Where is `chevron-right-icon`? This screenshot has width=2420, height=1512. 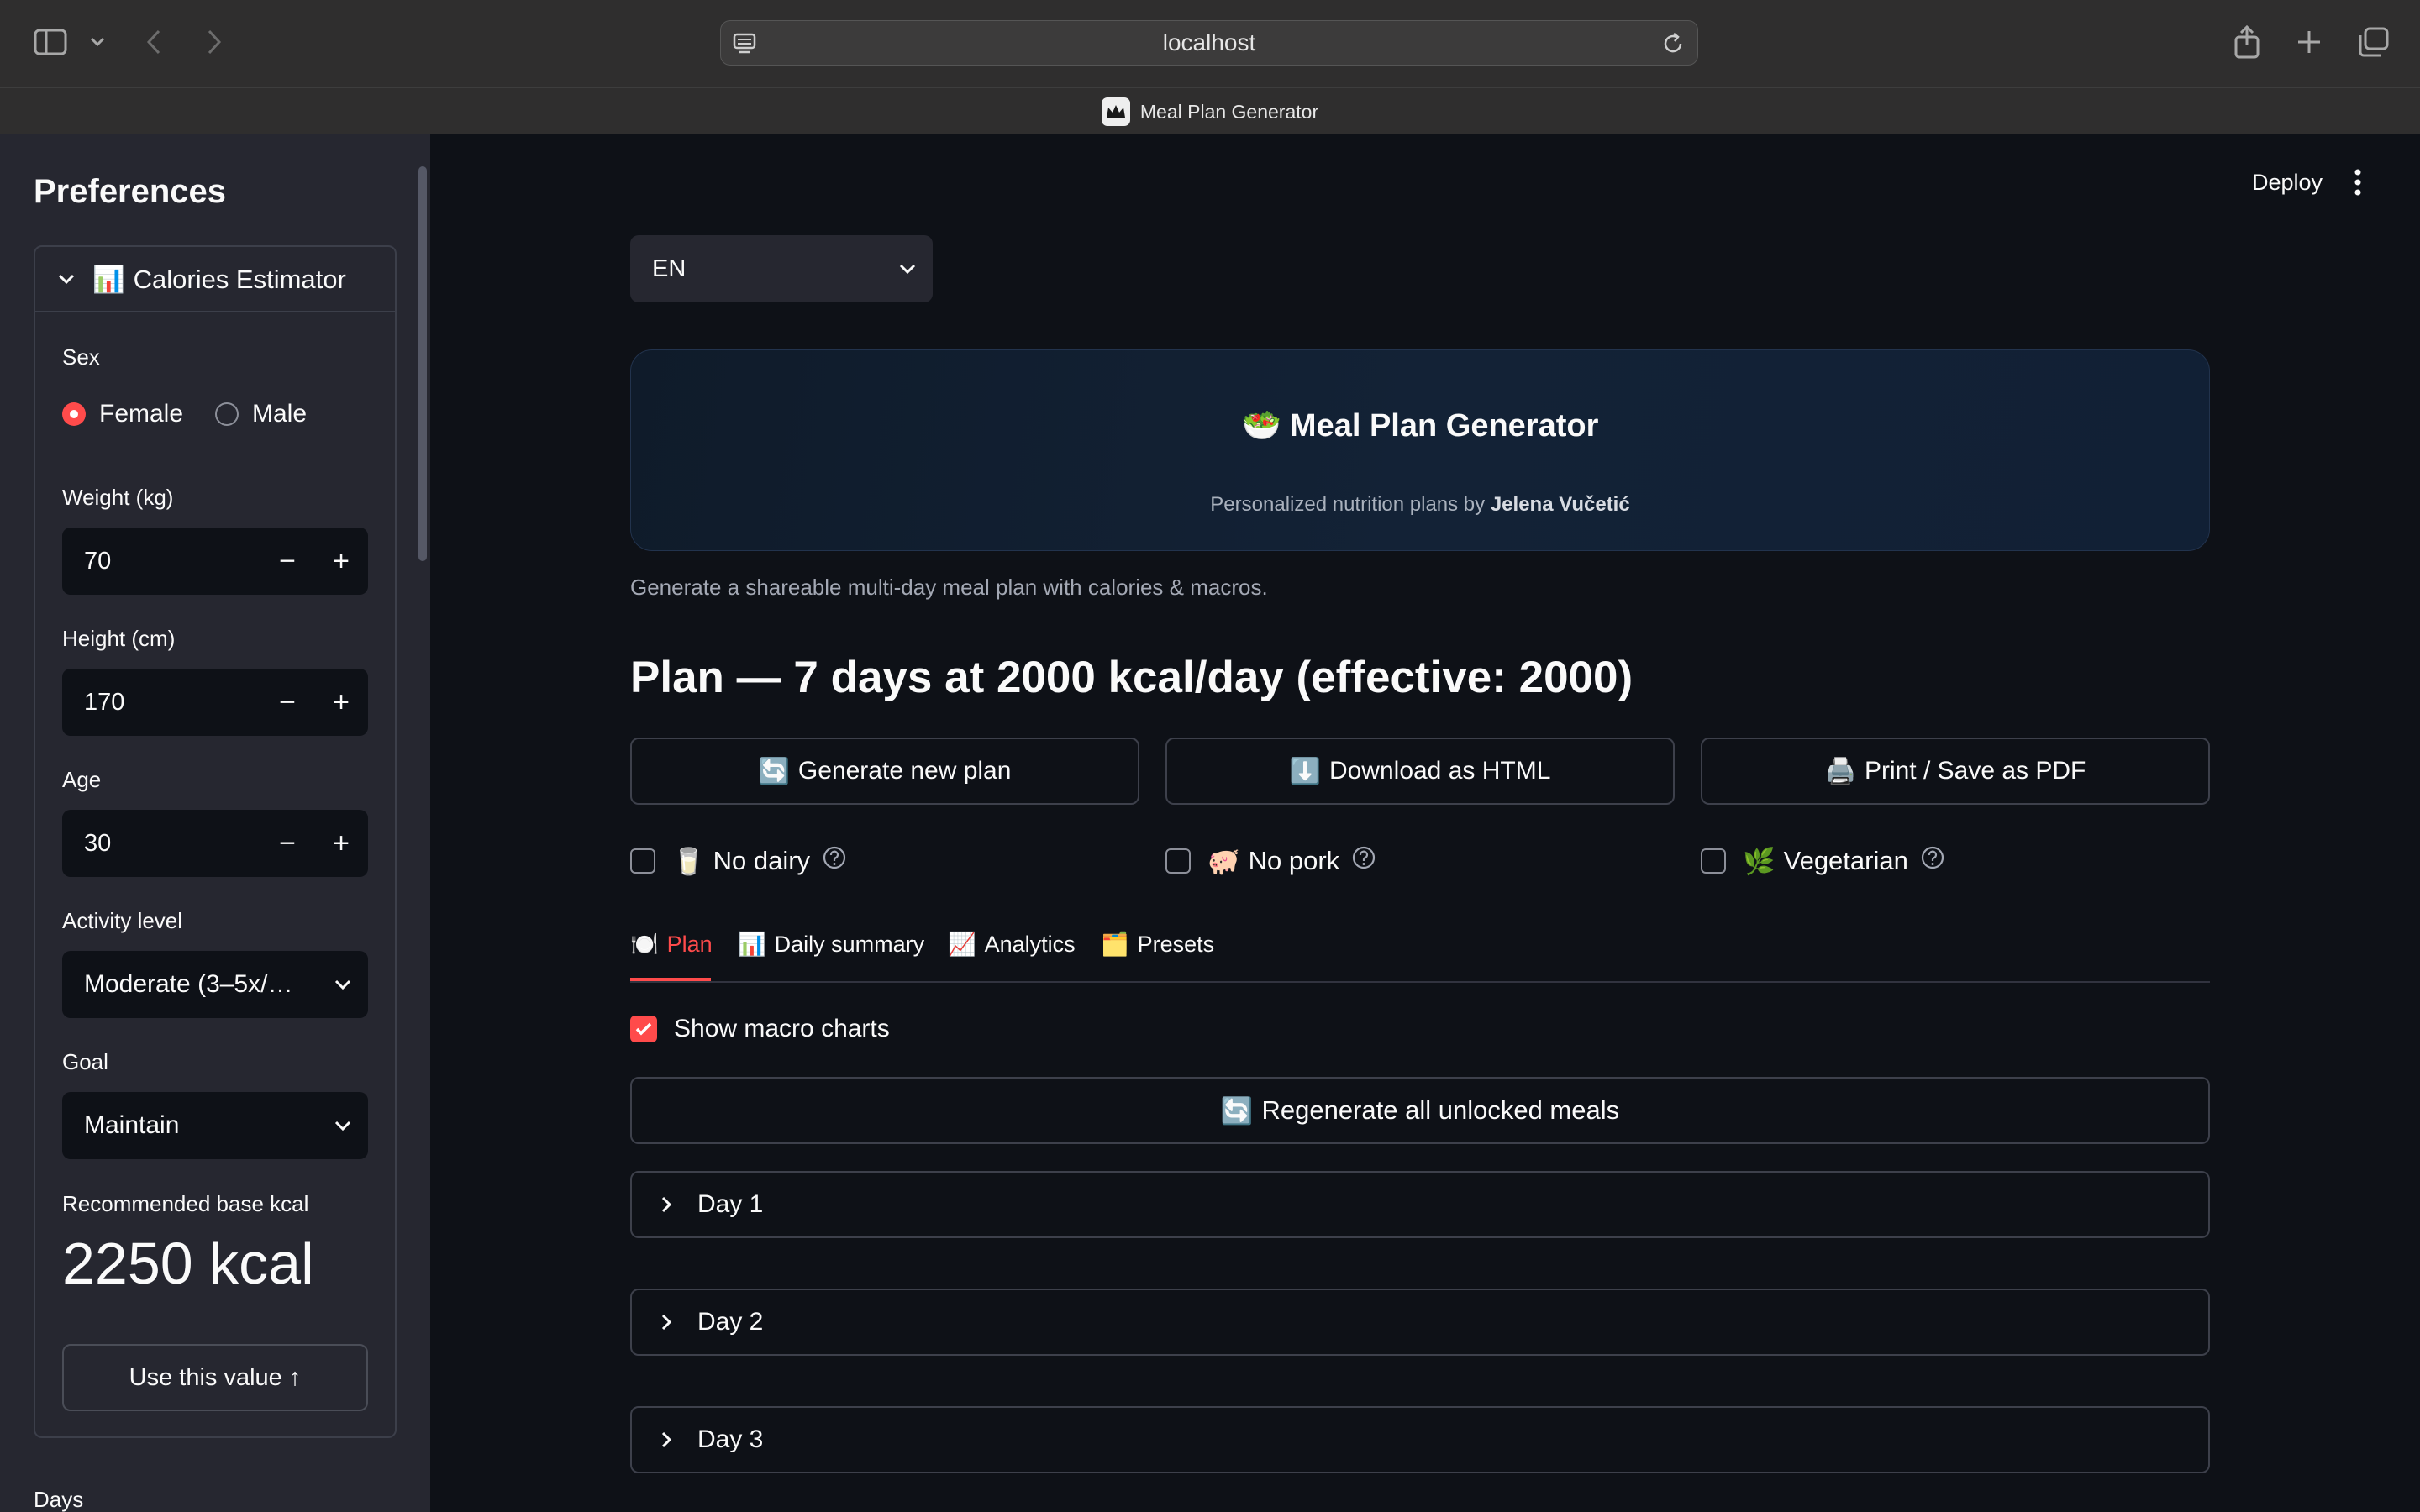
chevron-right-icon is located at coordinates (666, 1204).